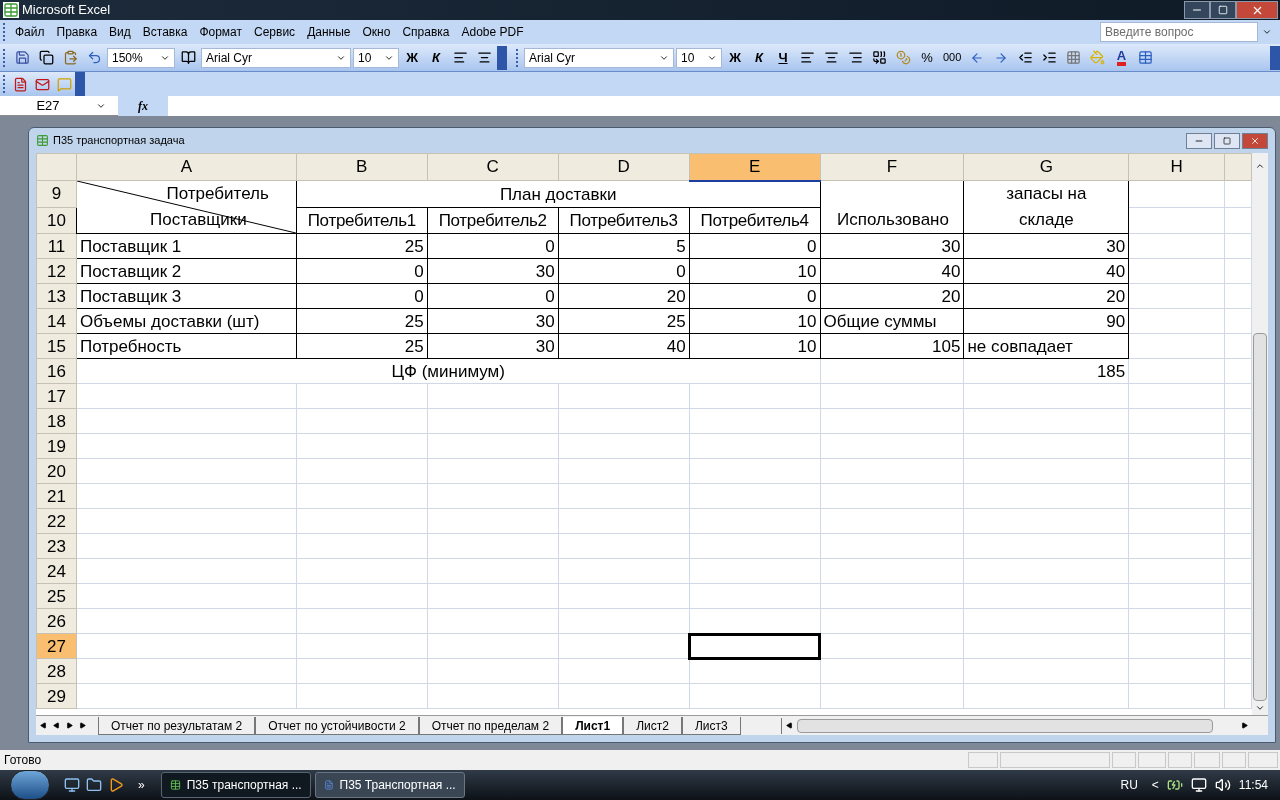 The height and width of the screenshot is (800, 1280). Describe the element at coordinates (221, 32) in the screenshot. I see `menu-item: Формат` at that location.